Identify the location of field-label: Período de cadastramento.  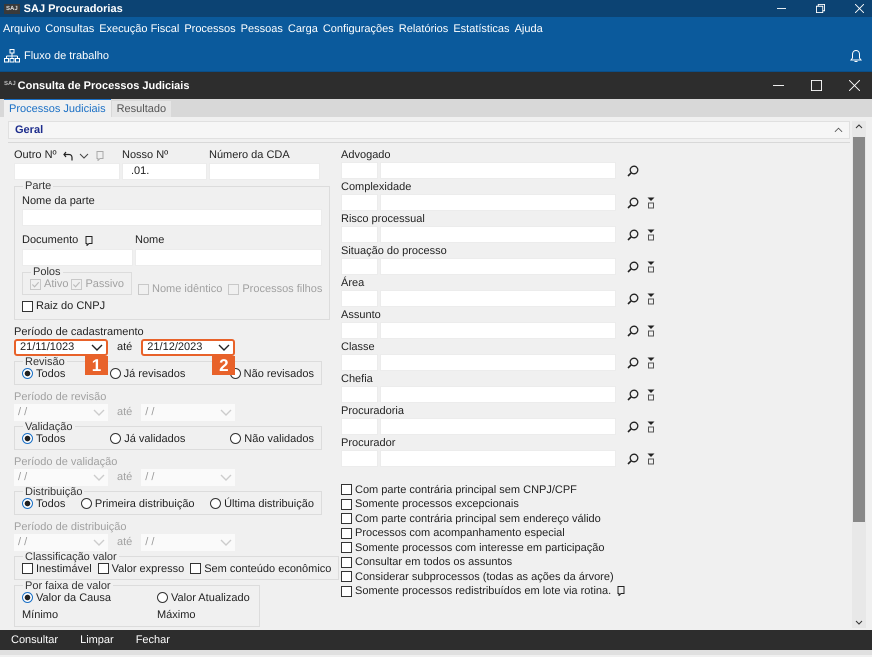
(79, 332).